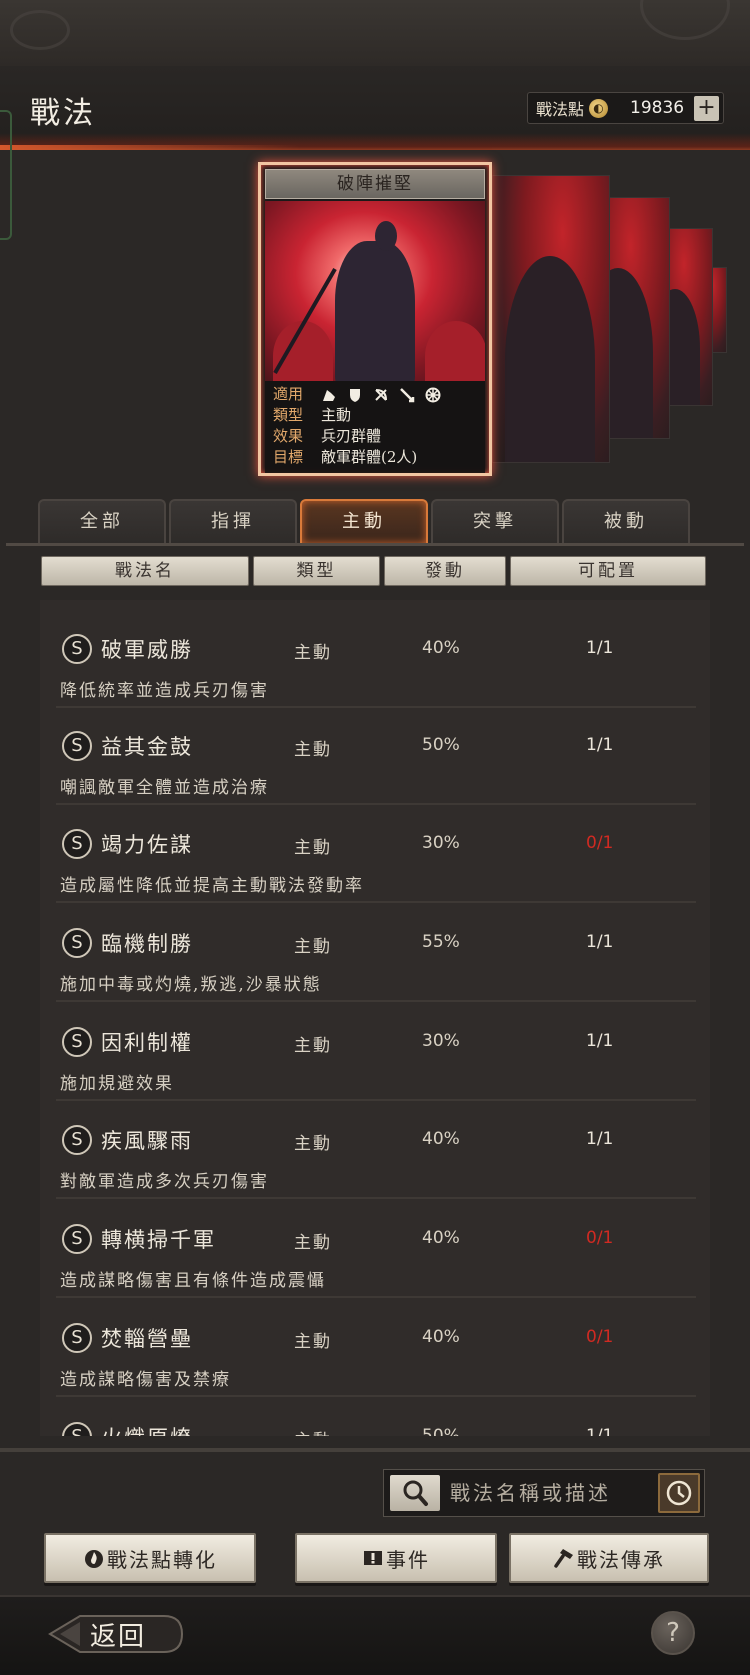 This screenshot has height=1675, width=750. Describe the element at coordinates (117, 1634) in the screenshot. I see `back-button: 返回` at that location.